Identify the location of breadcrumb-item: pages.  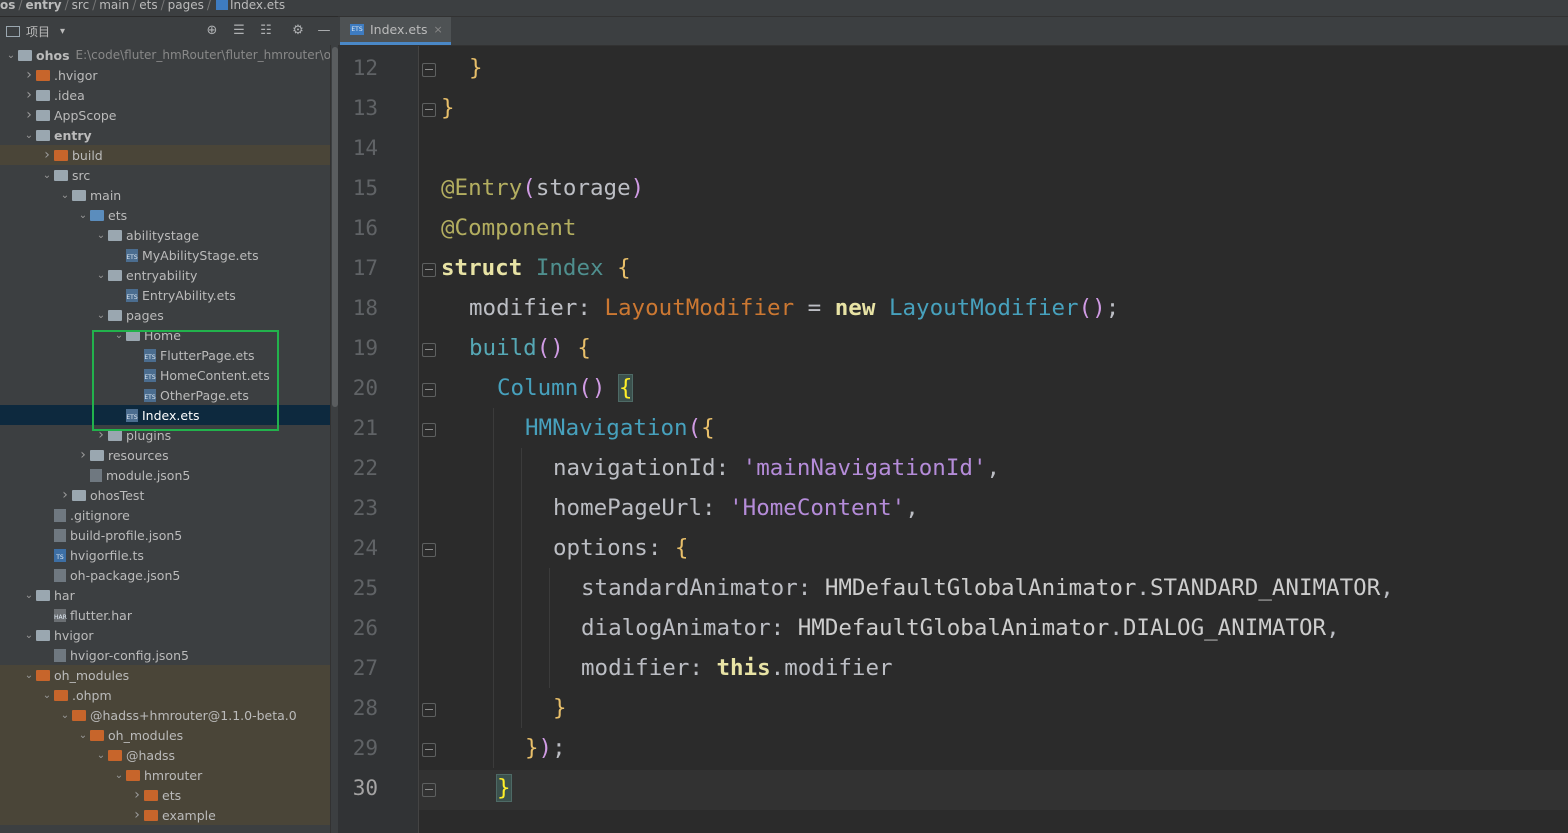
(186, 5).